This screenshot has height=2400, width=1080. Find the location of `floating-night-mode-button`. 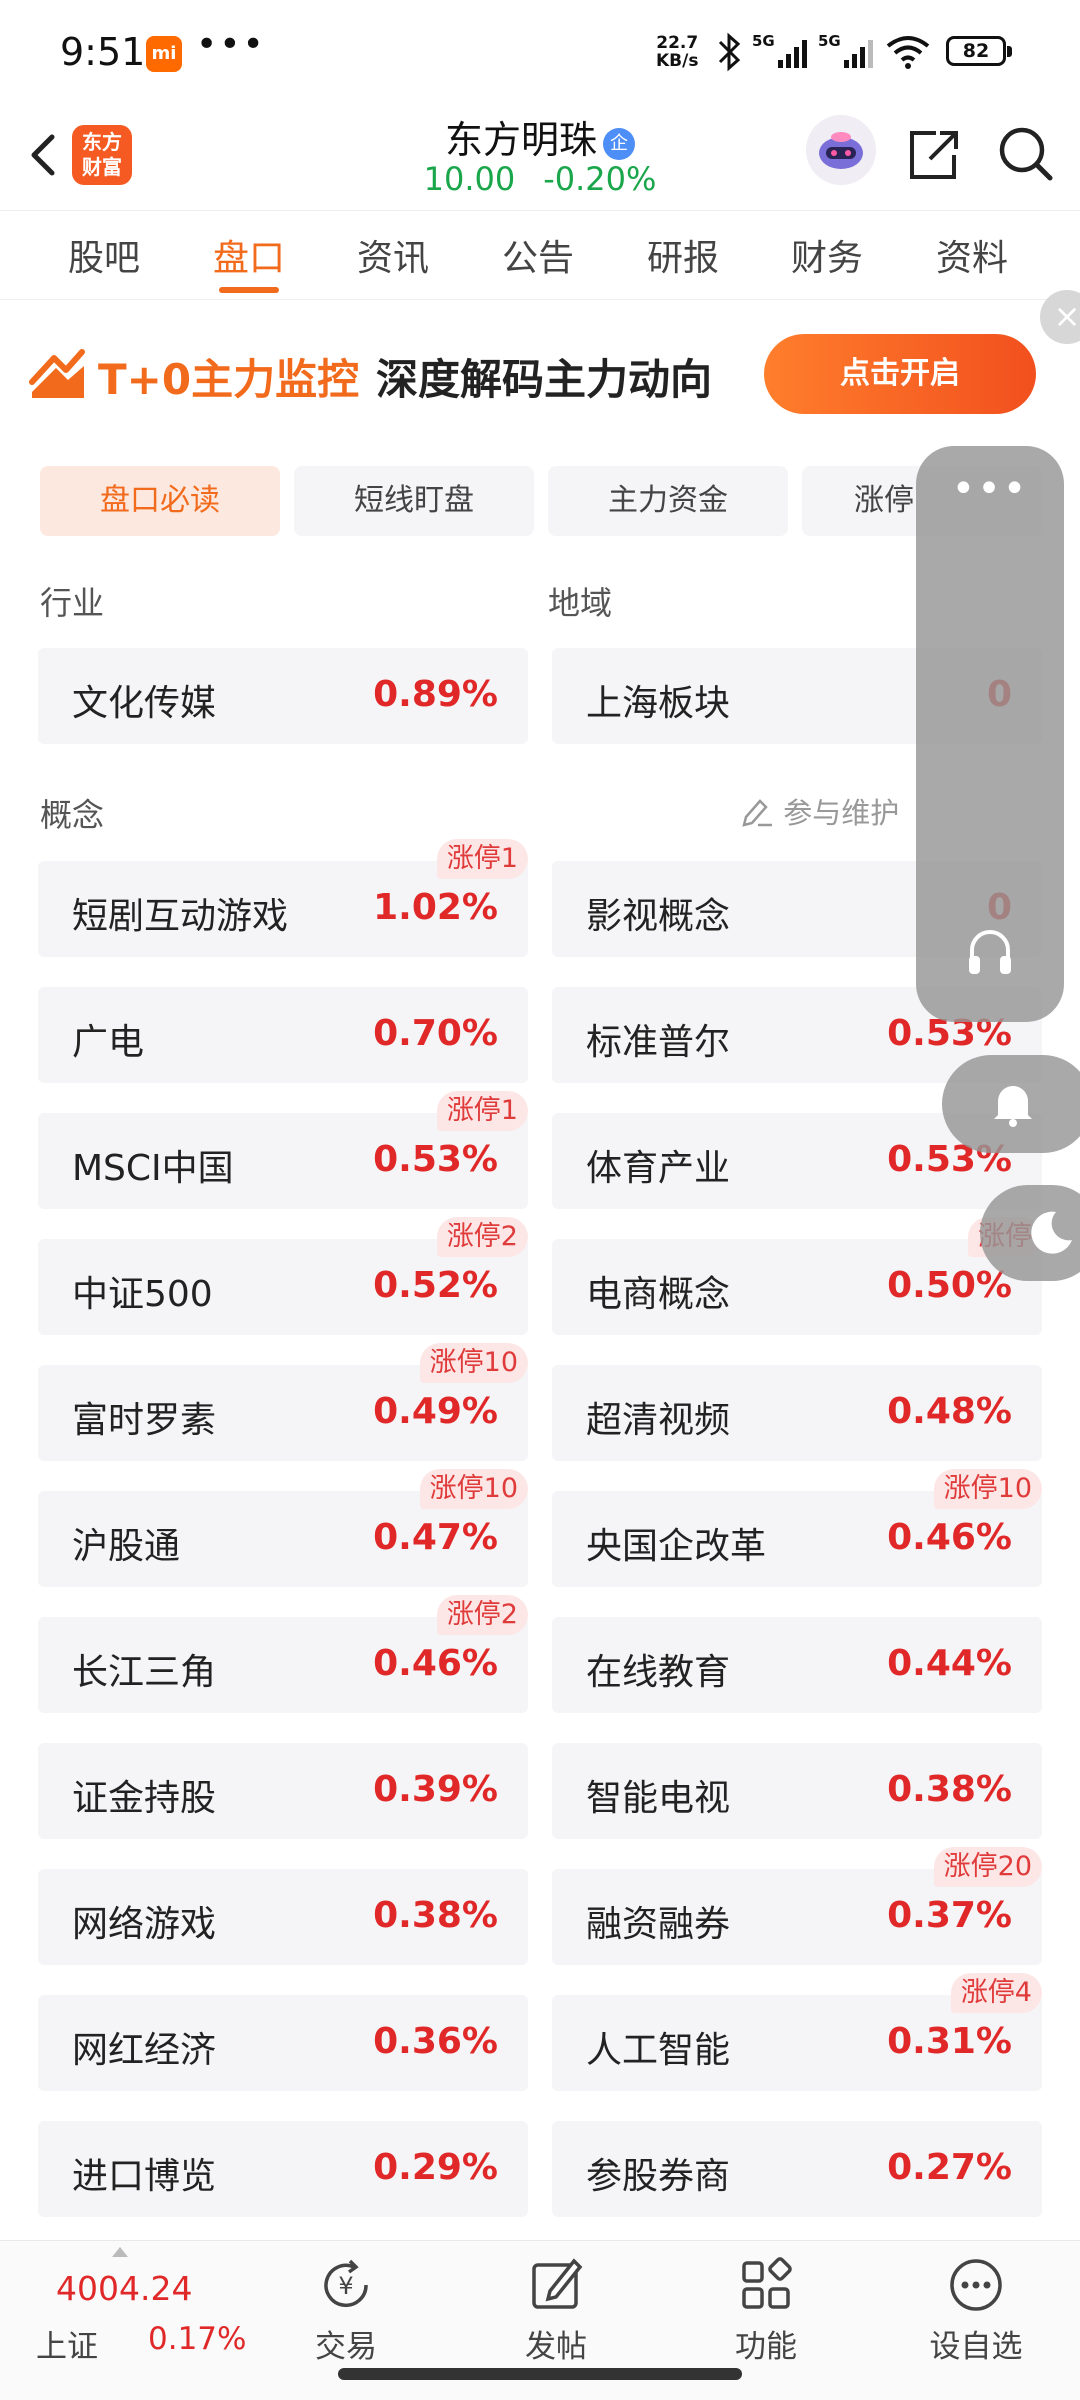

floating-night-mode-button is located at coordinates (1030, 1233).